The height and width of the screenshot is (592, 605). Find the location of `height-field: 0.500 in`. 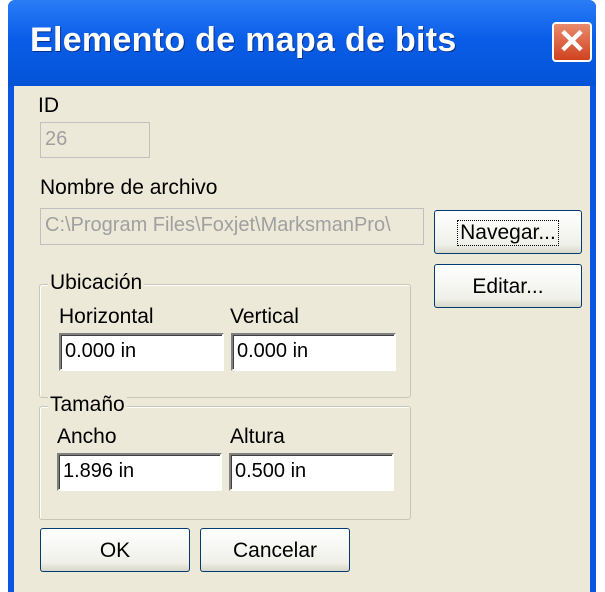

height-field: 0.500 in is located at coordinates (311, 472).